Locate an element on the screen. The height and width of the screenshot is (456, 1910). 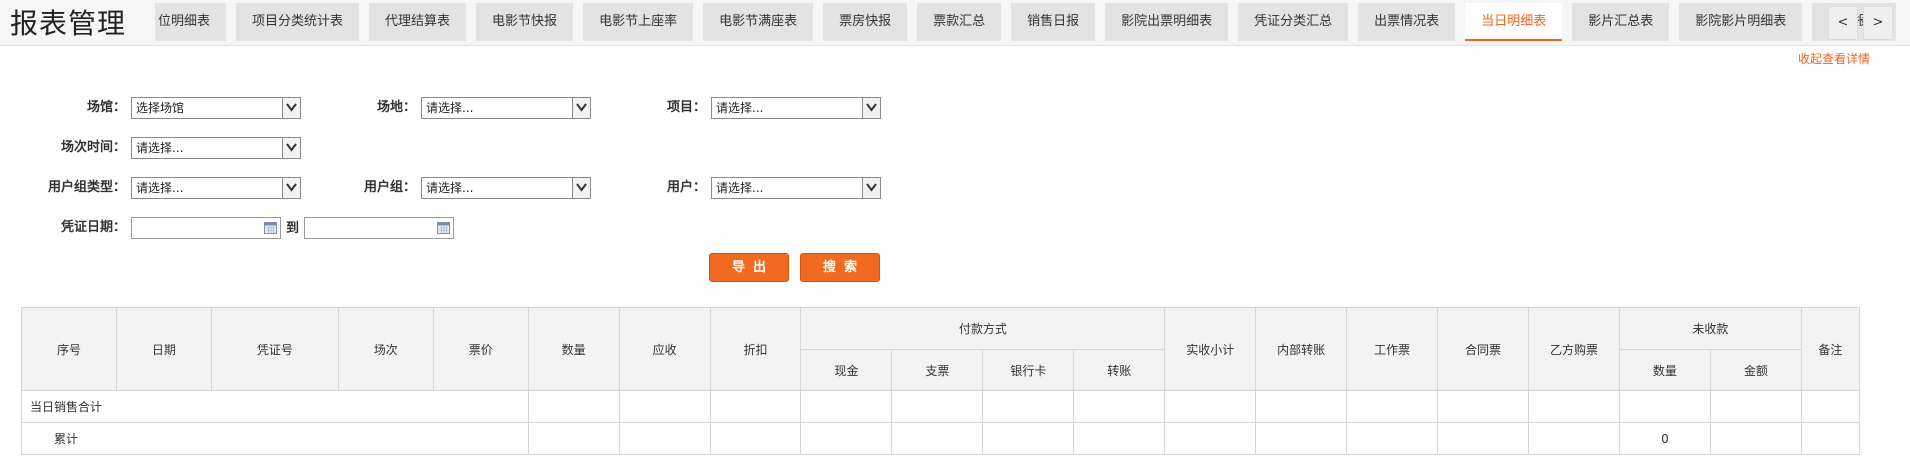
col-header-internal-transfer: 内部转账 is located at coordinates (1301, 349).